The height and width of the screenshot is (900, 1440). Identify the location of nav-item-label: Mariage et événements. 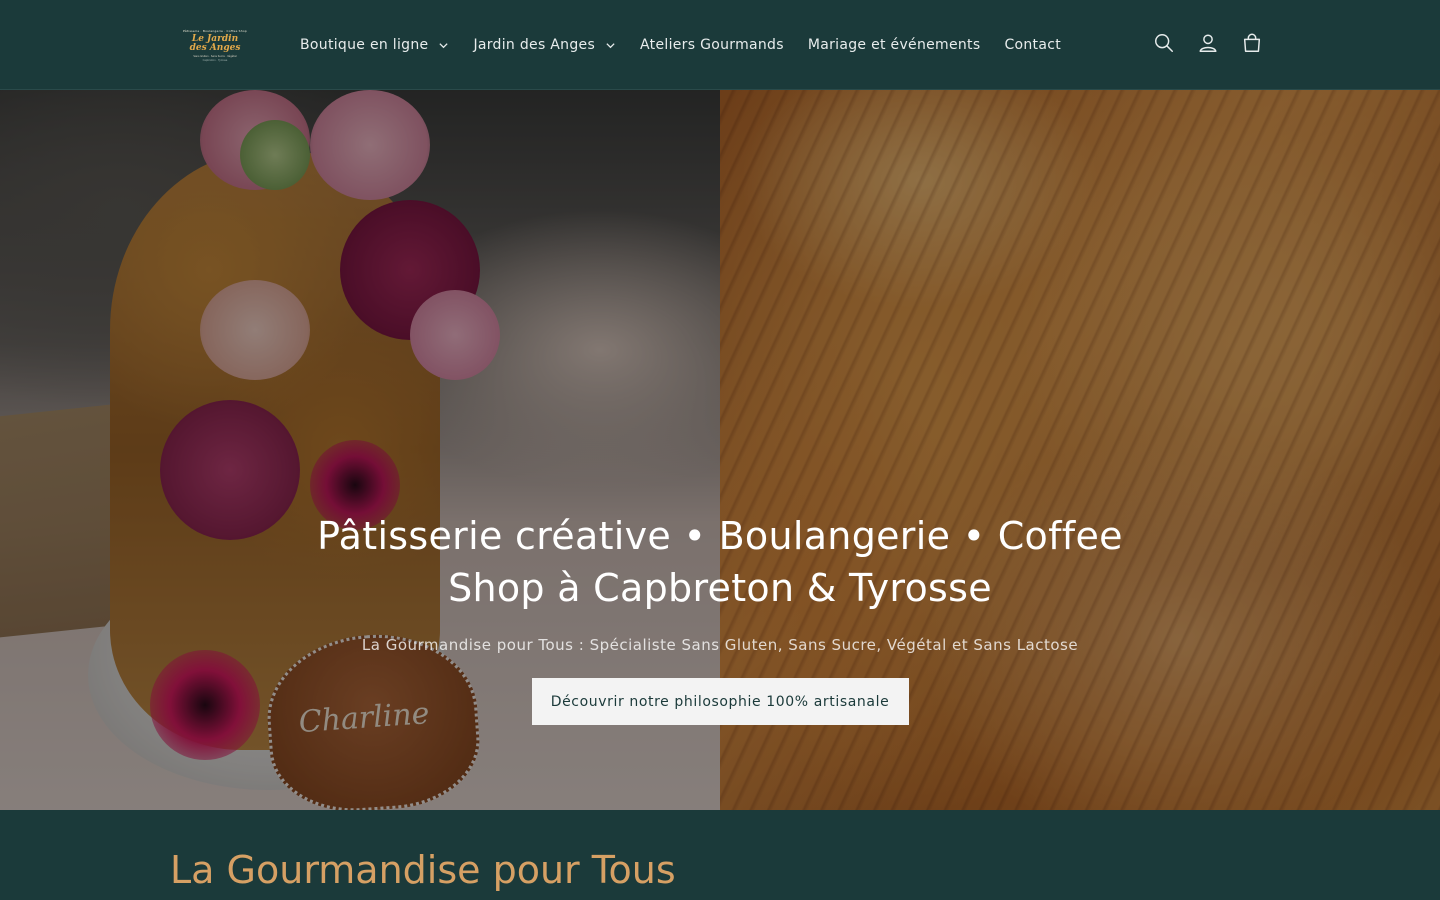
(894, 45).